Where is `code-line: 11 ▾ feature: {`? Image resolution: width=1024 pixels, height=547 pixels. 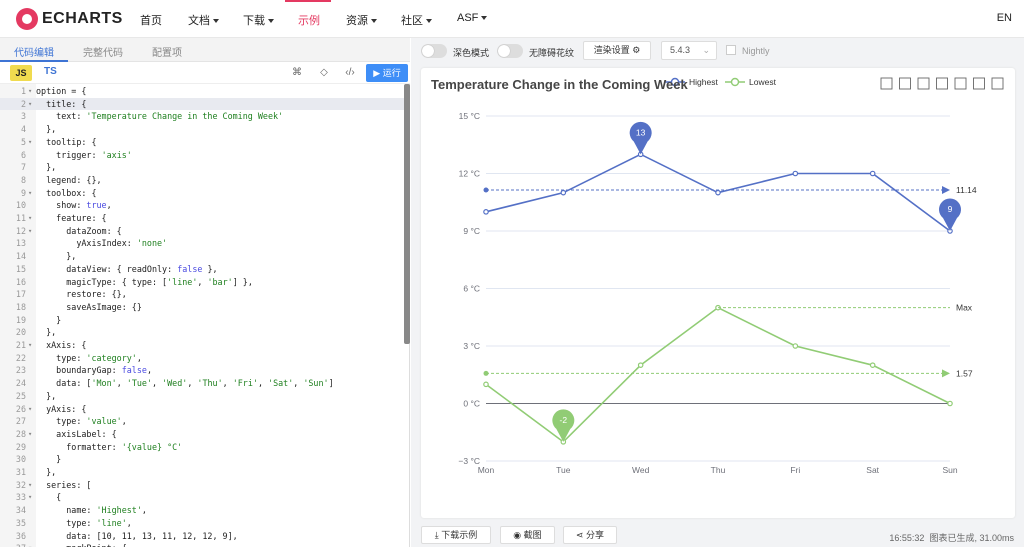 code-line: 11 ▾ feature: { is located at coordinates (202, 218).